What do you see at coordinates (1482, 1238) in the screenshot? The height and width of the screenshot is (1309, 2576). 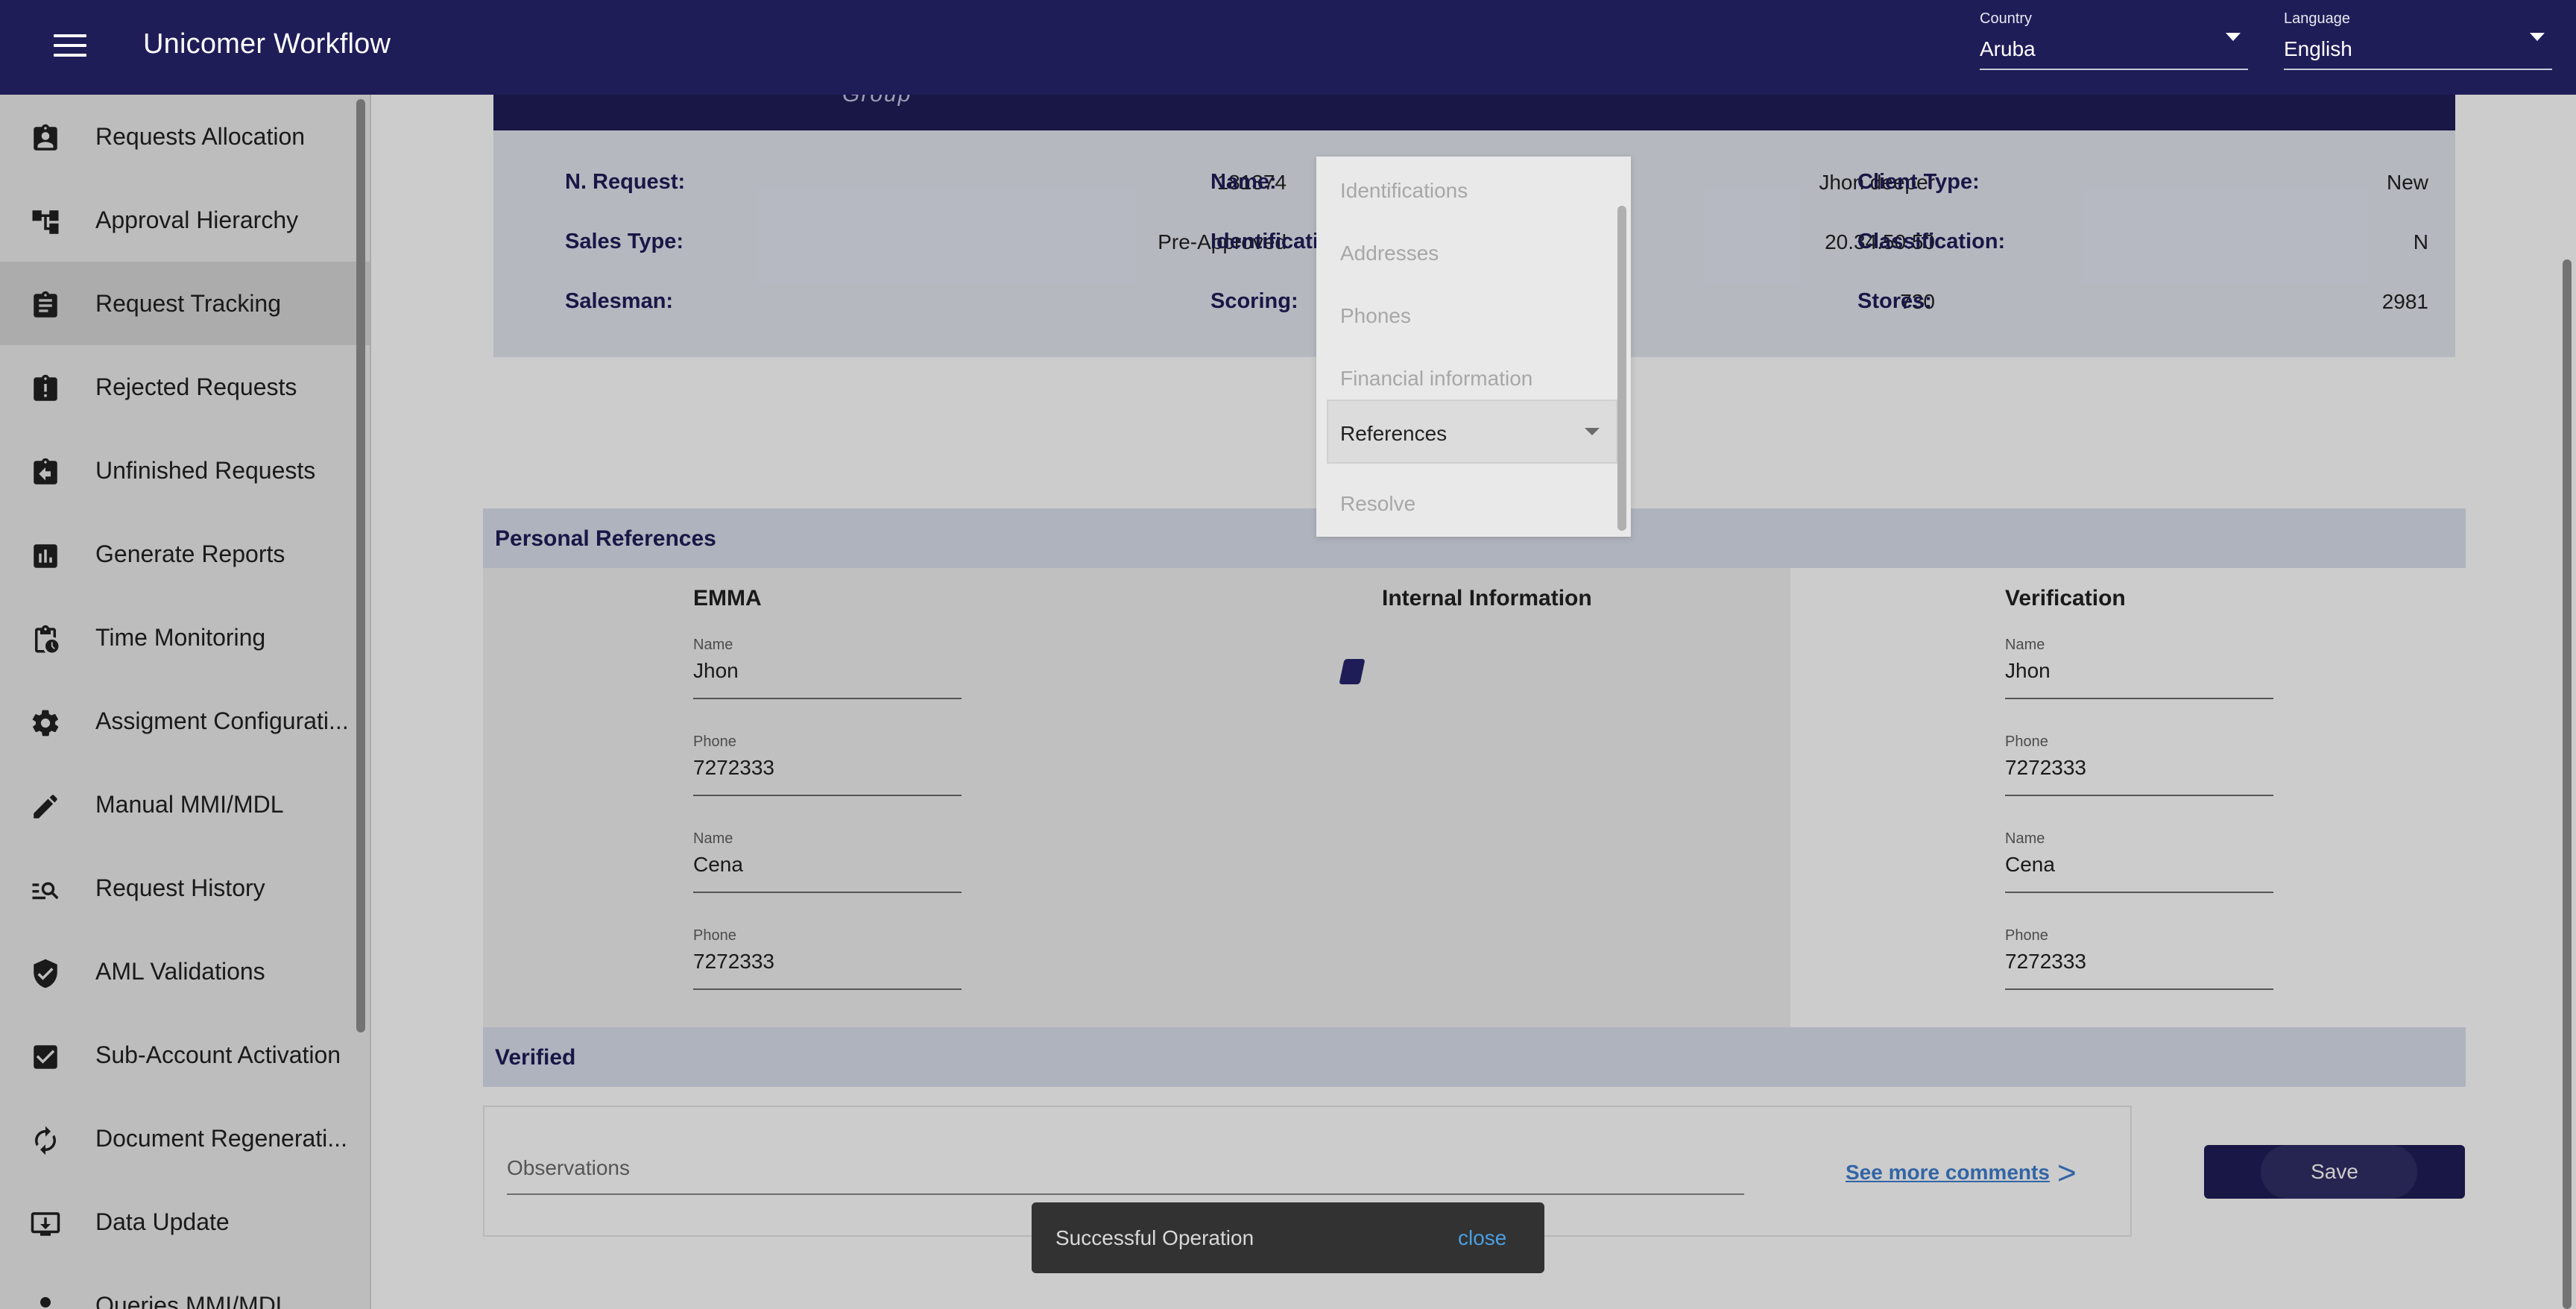 I see `snackbar-close-button: close` at bounding box center [1482, 1238].